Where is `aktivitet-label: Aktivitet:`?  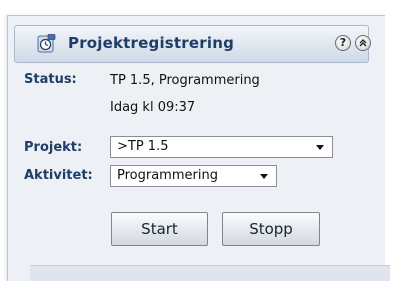 aktivitet-label: Aktivitet: is located at coordinates (58, 175).